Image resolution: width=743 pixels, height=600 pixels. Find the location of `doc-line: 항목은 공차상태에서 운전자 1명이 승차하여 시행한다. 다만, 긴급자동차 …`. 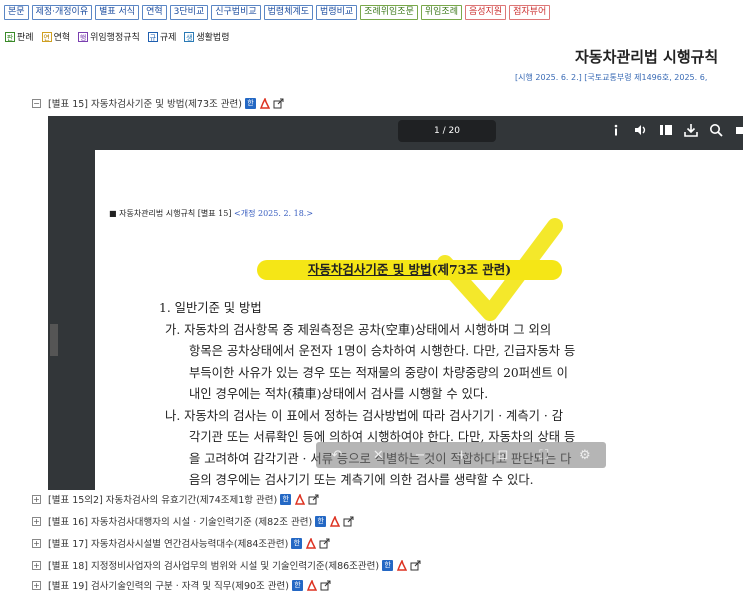

doc-line: 항목은 공차상태에서 운전자 1명이 승차하여 시행한다. 다만, 긴급자동차 … is located at coordinates (382, 351).